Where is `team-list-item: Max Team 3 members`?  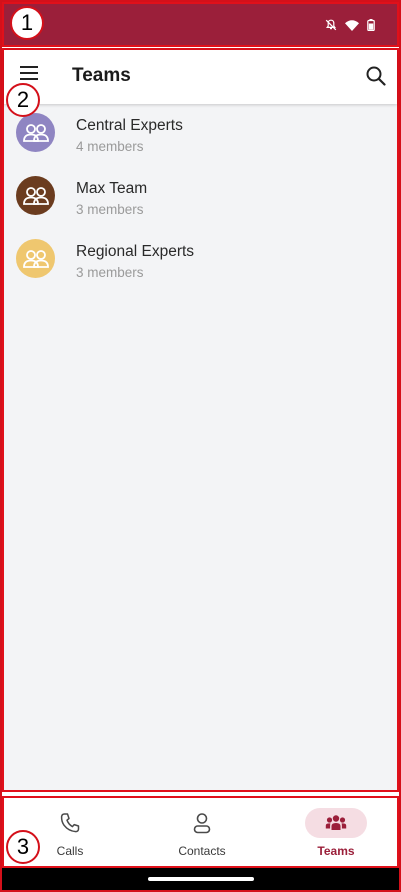 team-list-item: Max Team 3 members is located at coordinates (200, 204).